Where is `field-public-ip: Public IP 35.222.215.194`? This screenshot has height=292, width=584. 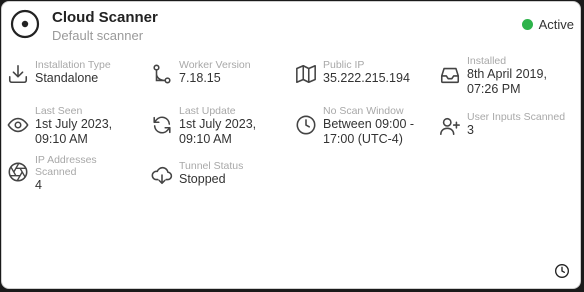
field-public-ip: Public IP 35.222.215.194 is located at coordinates (352, 72).